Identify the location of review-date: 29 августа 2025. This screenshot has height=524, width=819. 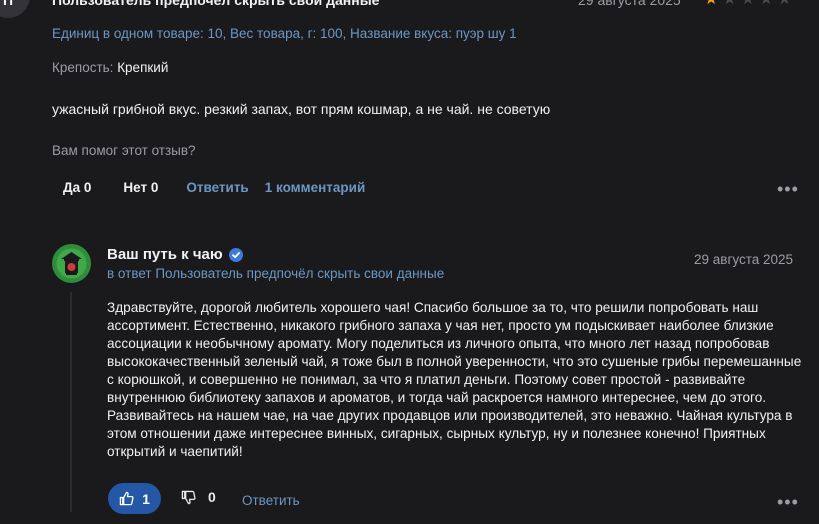
(629, 4).